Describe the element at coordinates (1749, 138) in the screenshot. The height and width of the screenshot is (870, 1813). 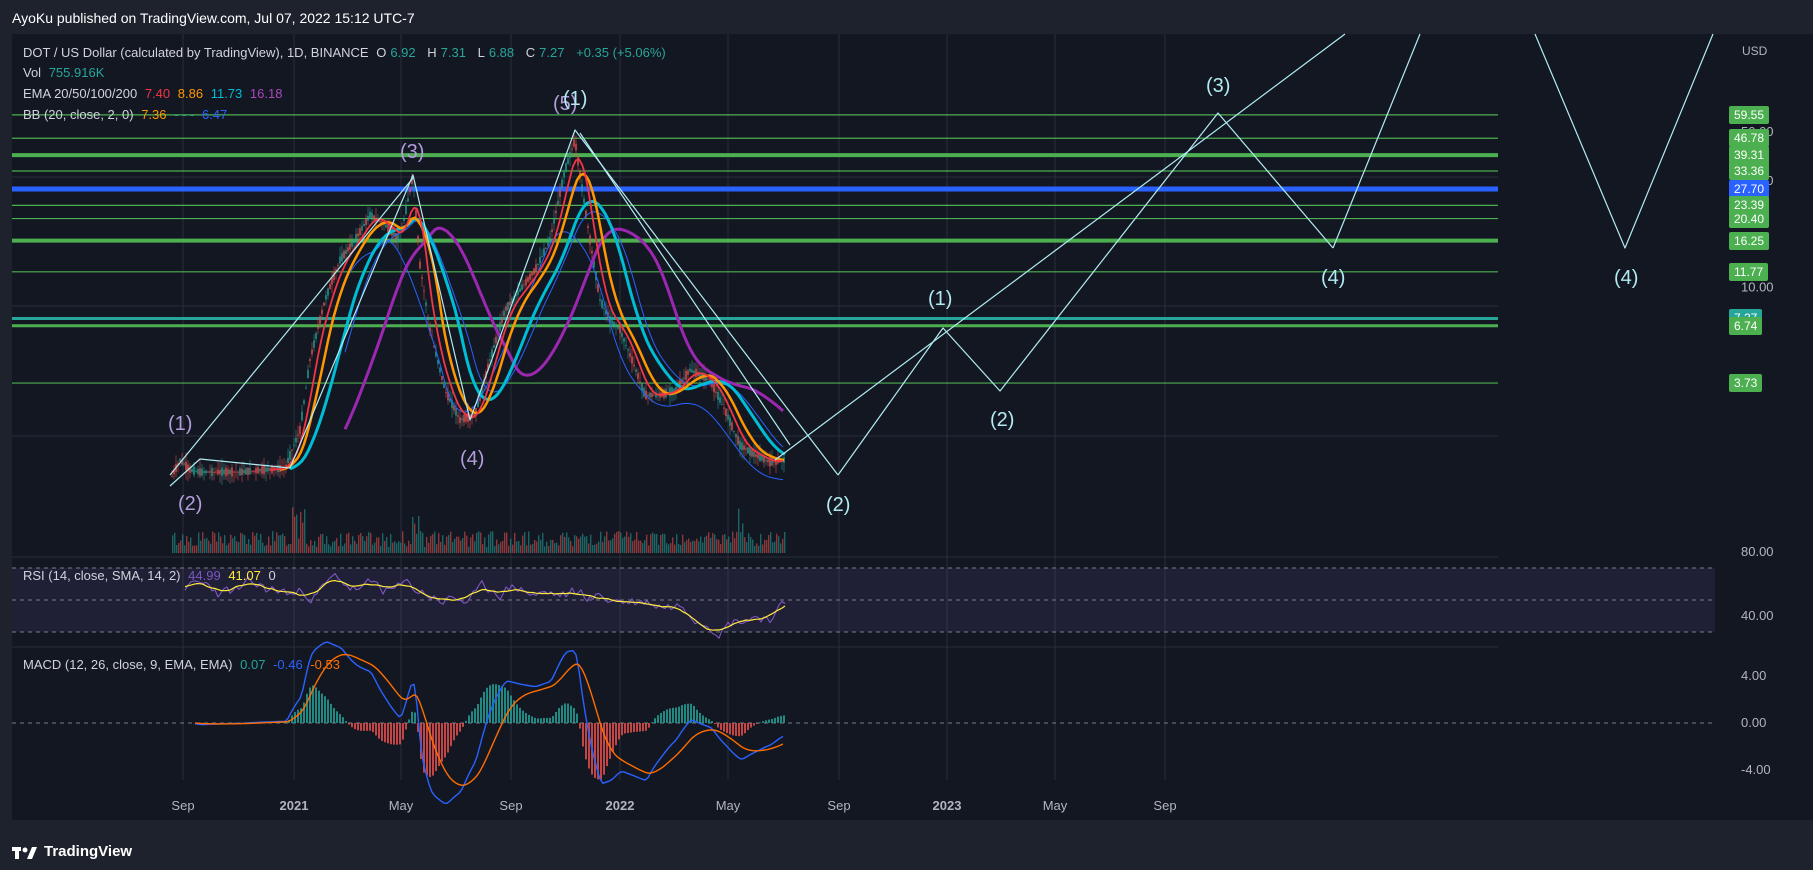
I see `price-level-badge: 46.78` at that location.